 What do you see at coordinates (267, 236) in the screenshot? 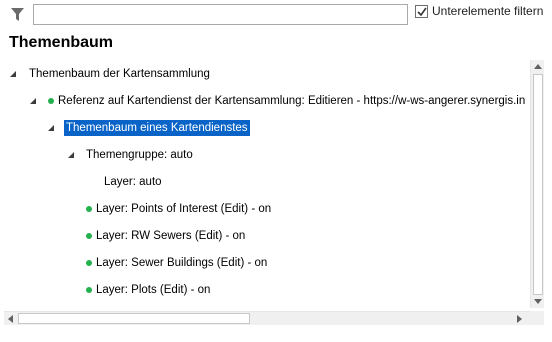
I see `tree-node-layer-rw-sewers: Layer: RW Sewers (Edit) - on` at bounding box center [267, 236].